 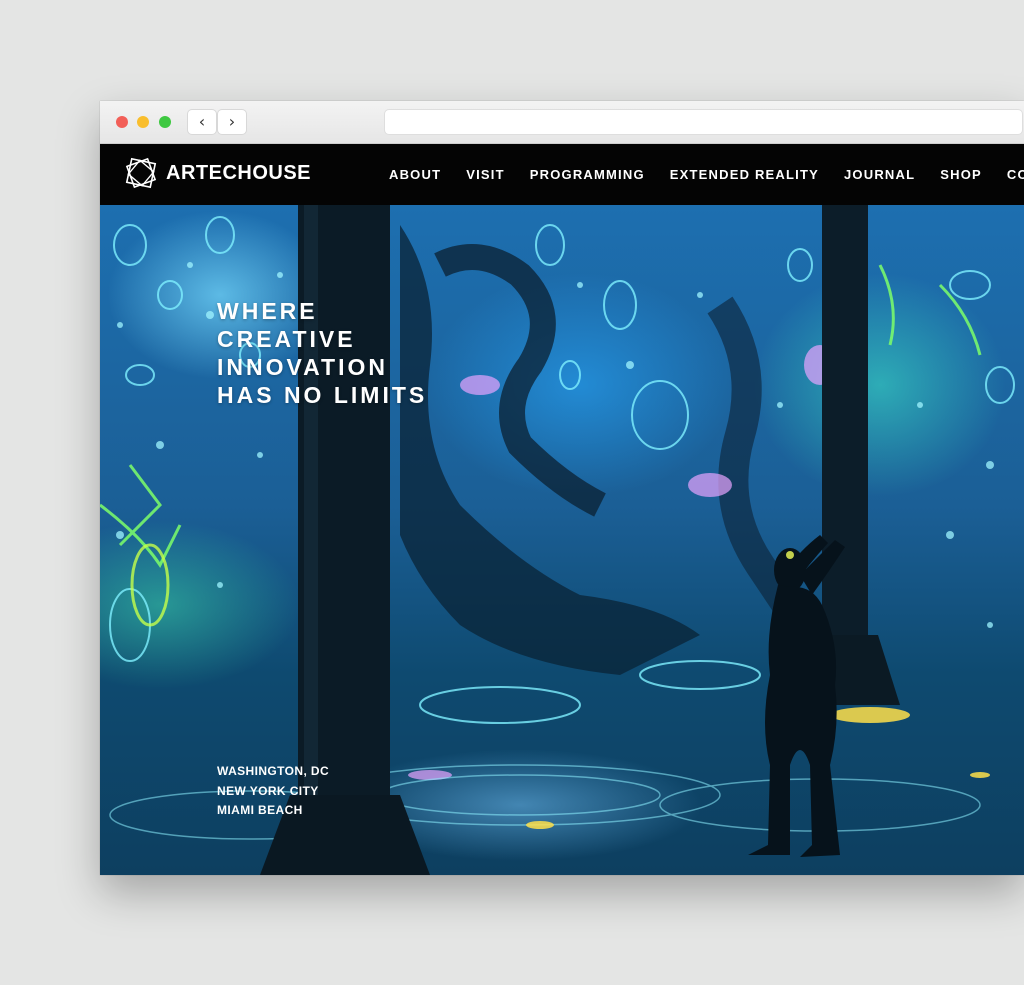 What do you see at coordinates (744, 174) in the screenshot?
I see `nav-extended-reality: EXTENDED REALITY` at bounding box center [744, 174].